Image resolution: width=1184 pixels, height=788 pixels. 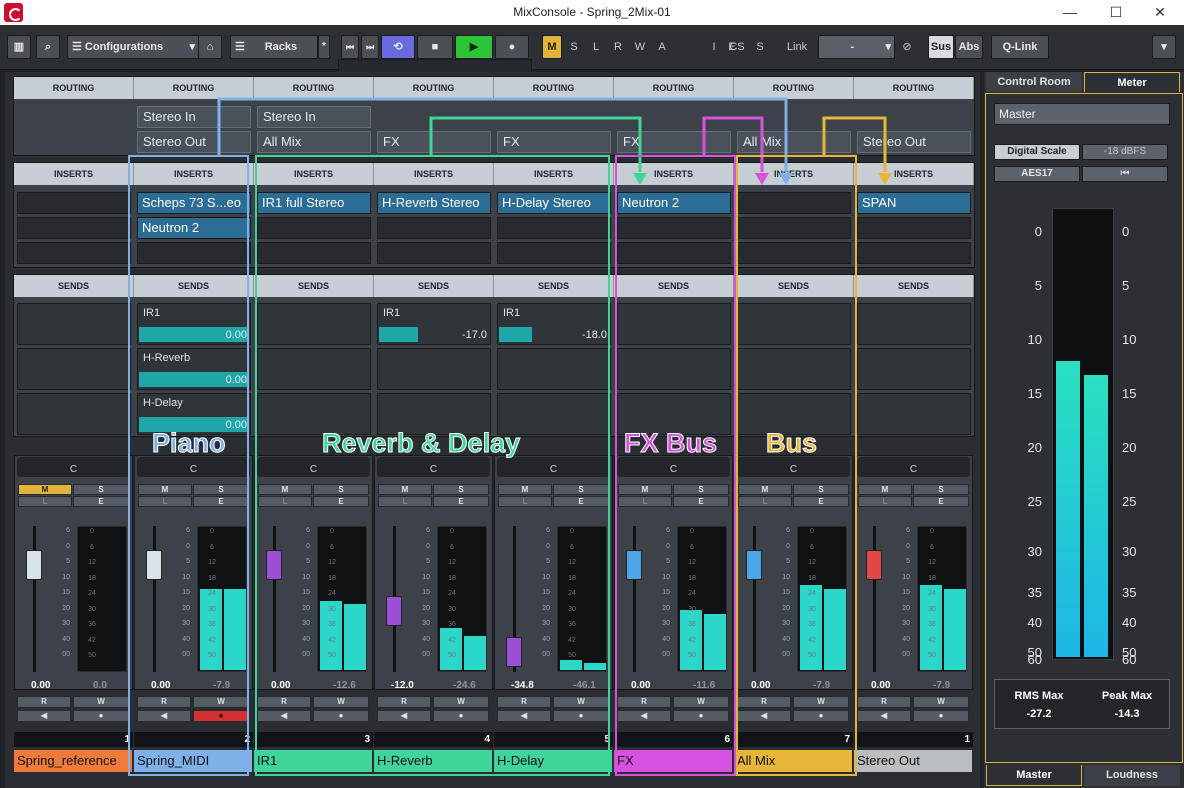 I want to click on master-scale-left: 10, so click(x=1034, y=339).